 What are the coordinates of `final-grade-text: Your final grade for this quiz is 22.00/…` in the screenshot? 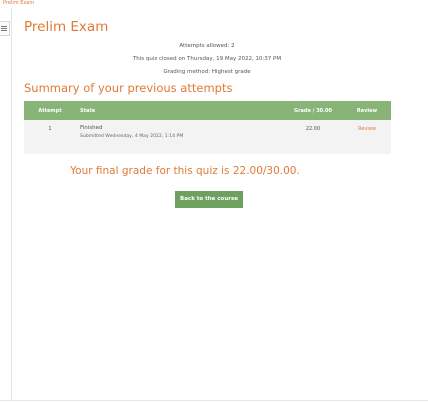 It's located at (185, 171).